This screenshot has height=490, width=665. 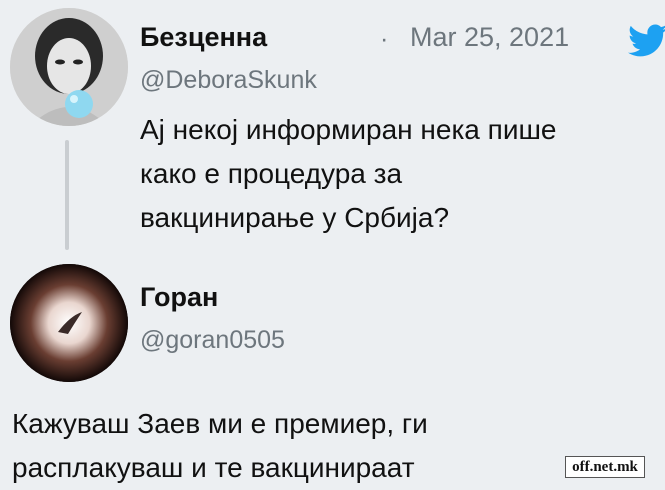 What do you see at coordinates (489, 37) in the screenshot?
I see `tweet-date: Mar 25, 2021` at bounding box center [489, 37].